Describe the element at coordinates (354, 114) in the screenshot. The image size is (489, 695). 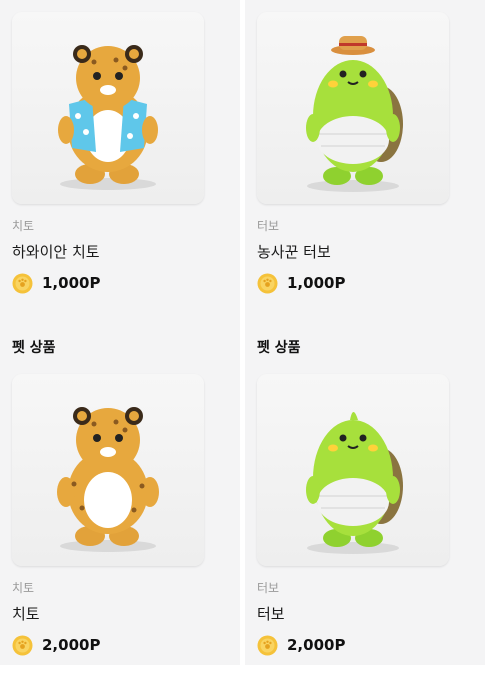
I see `turtle-farmer-figure-icon` at that location.